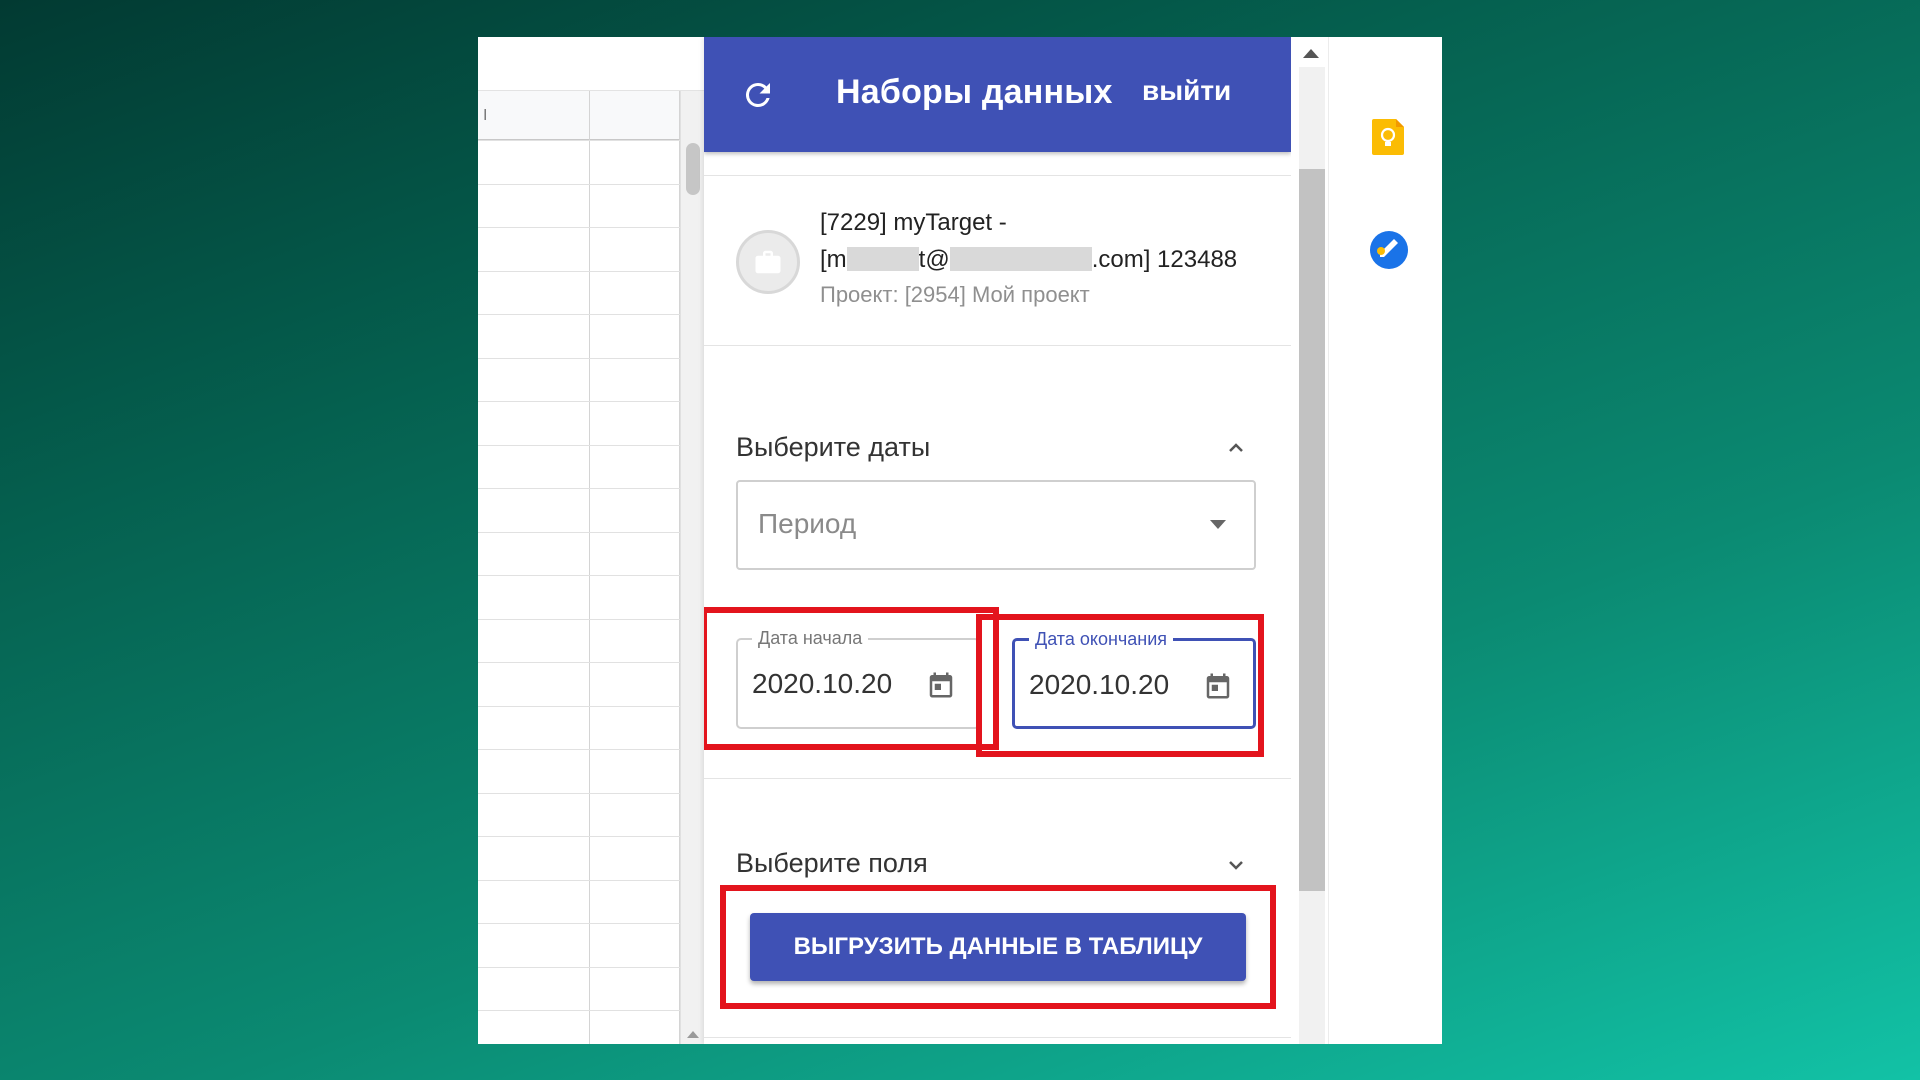 Image resolution: width=1920 pixels, height=1080 pixels. What do you see at coordinates (589, 567) in the screenshot?
I see `column-gridline` at bounding box center [589, 567].